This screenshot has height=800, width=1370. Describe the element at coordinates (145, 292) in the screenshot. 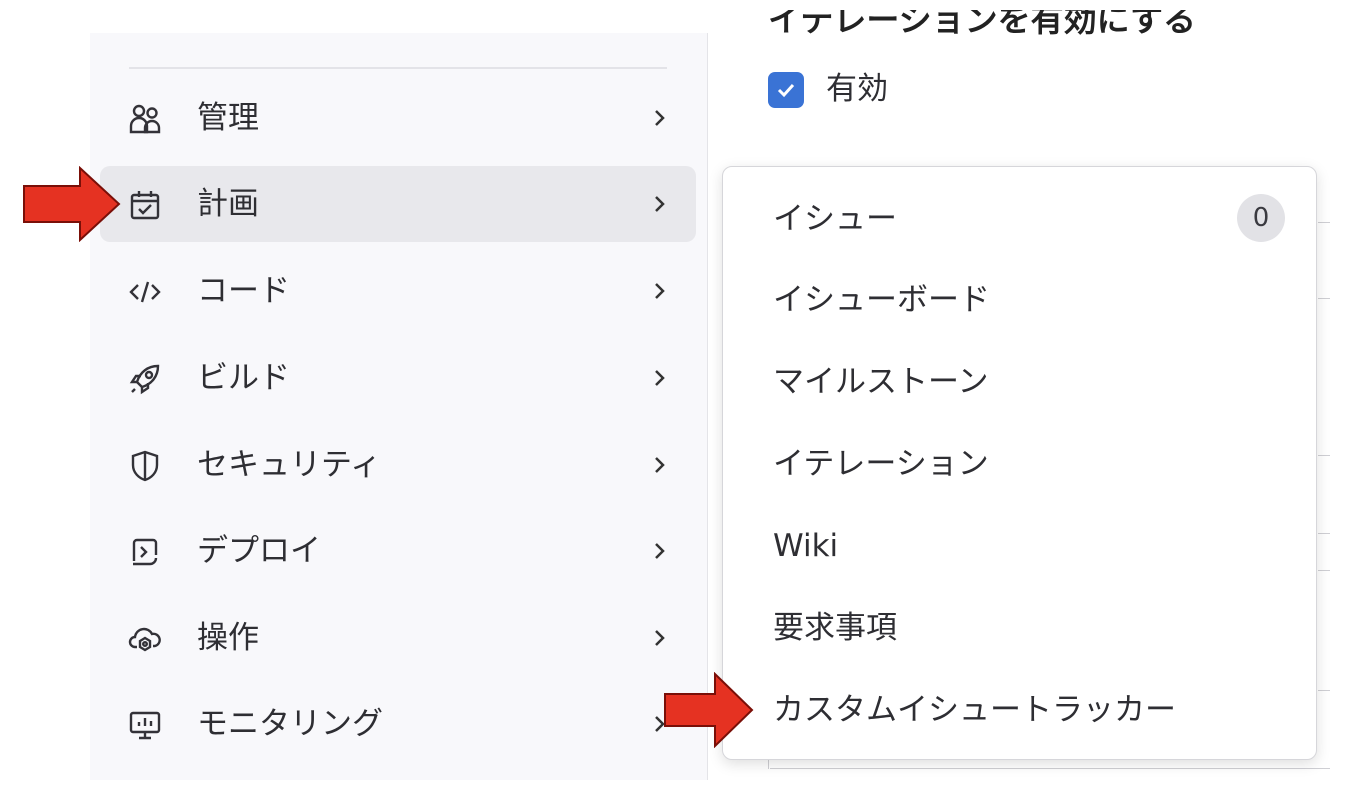

I see `code-icon` at that location.